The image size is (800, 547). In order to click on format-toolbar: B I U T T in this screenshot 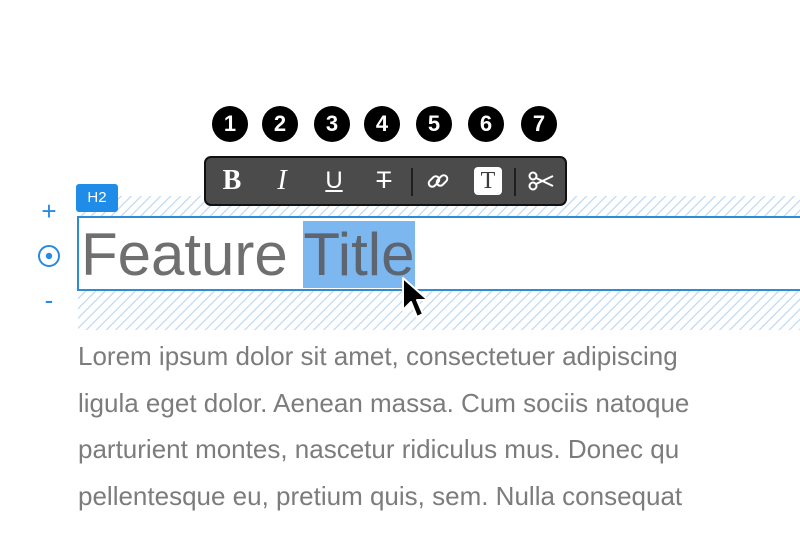, I will do `click(385, 181)`.